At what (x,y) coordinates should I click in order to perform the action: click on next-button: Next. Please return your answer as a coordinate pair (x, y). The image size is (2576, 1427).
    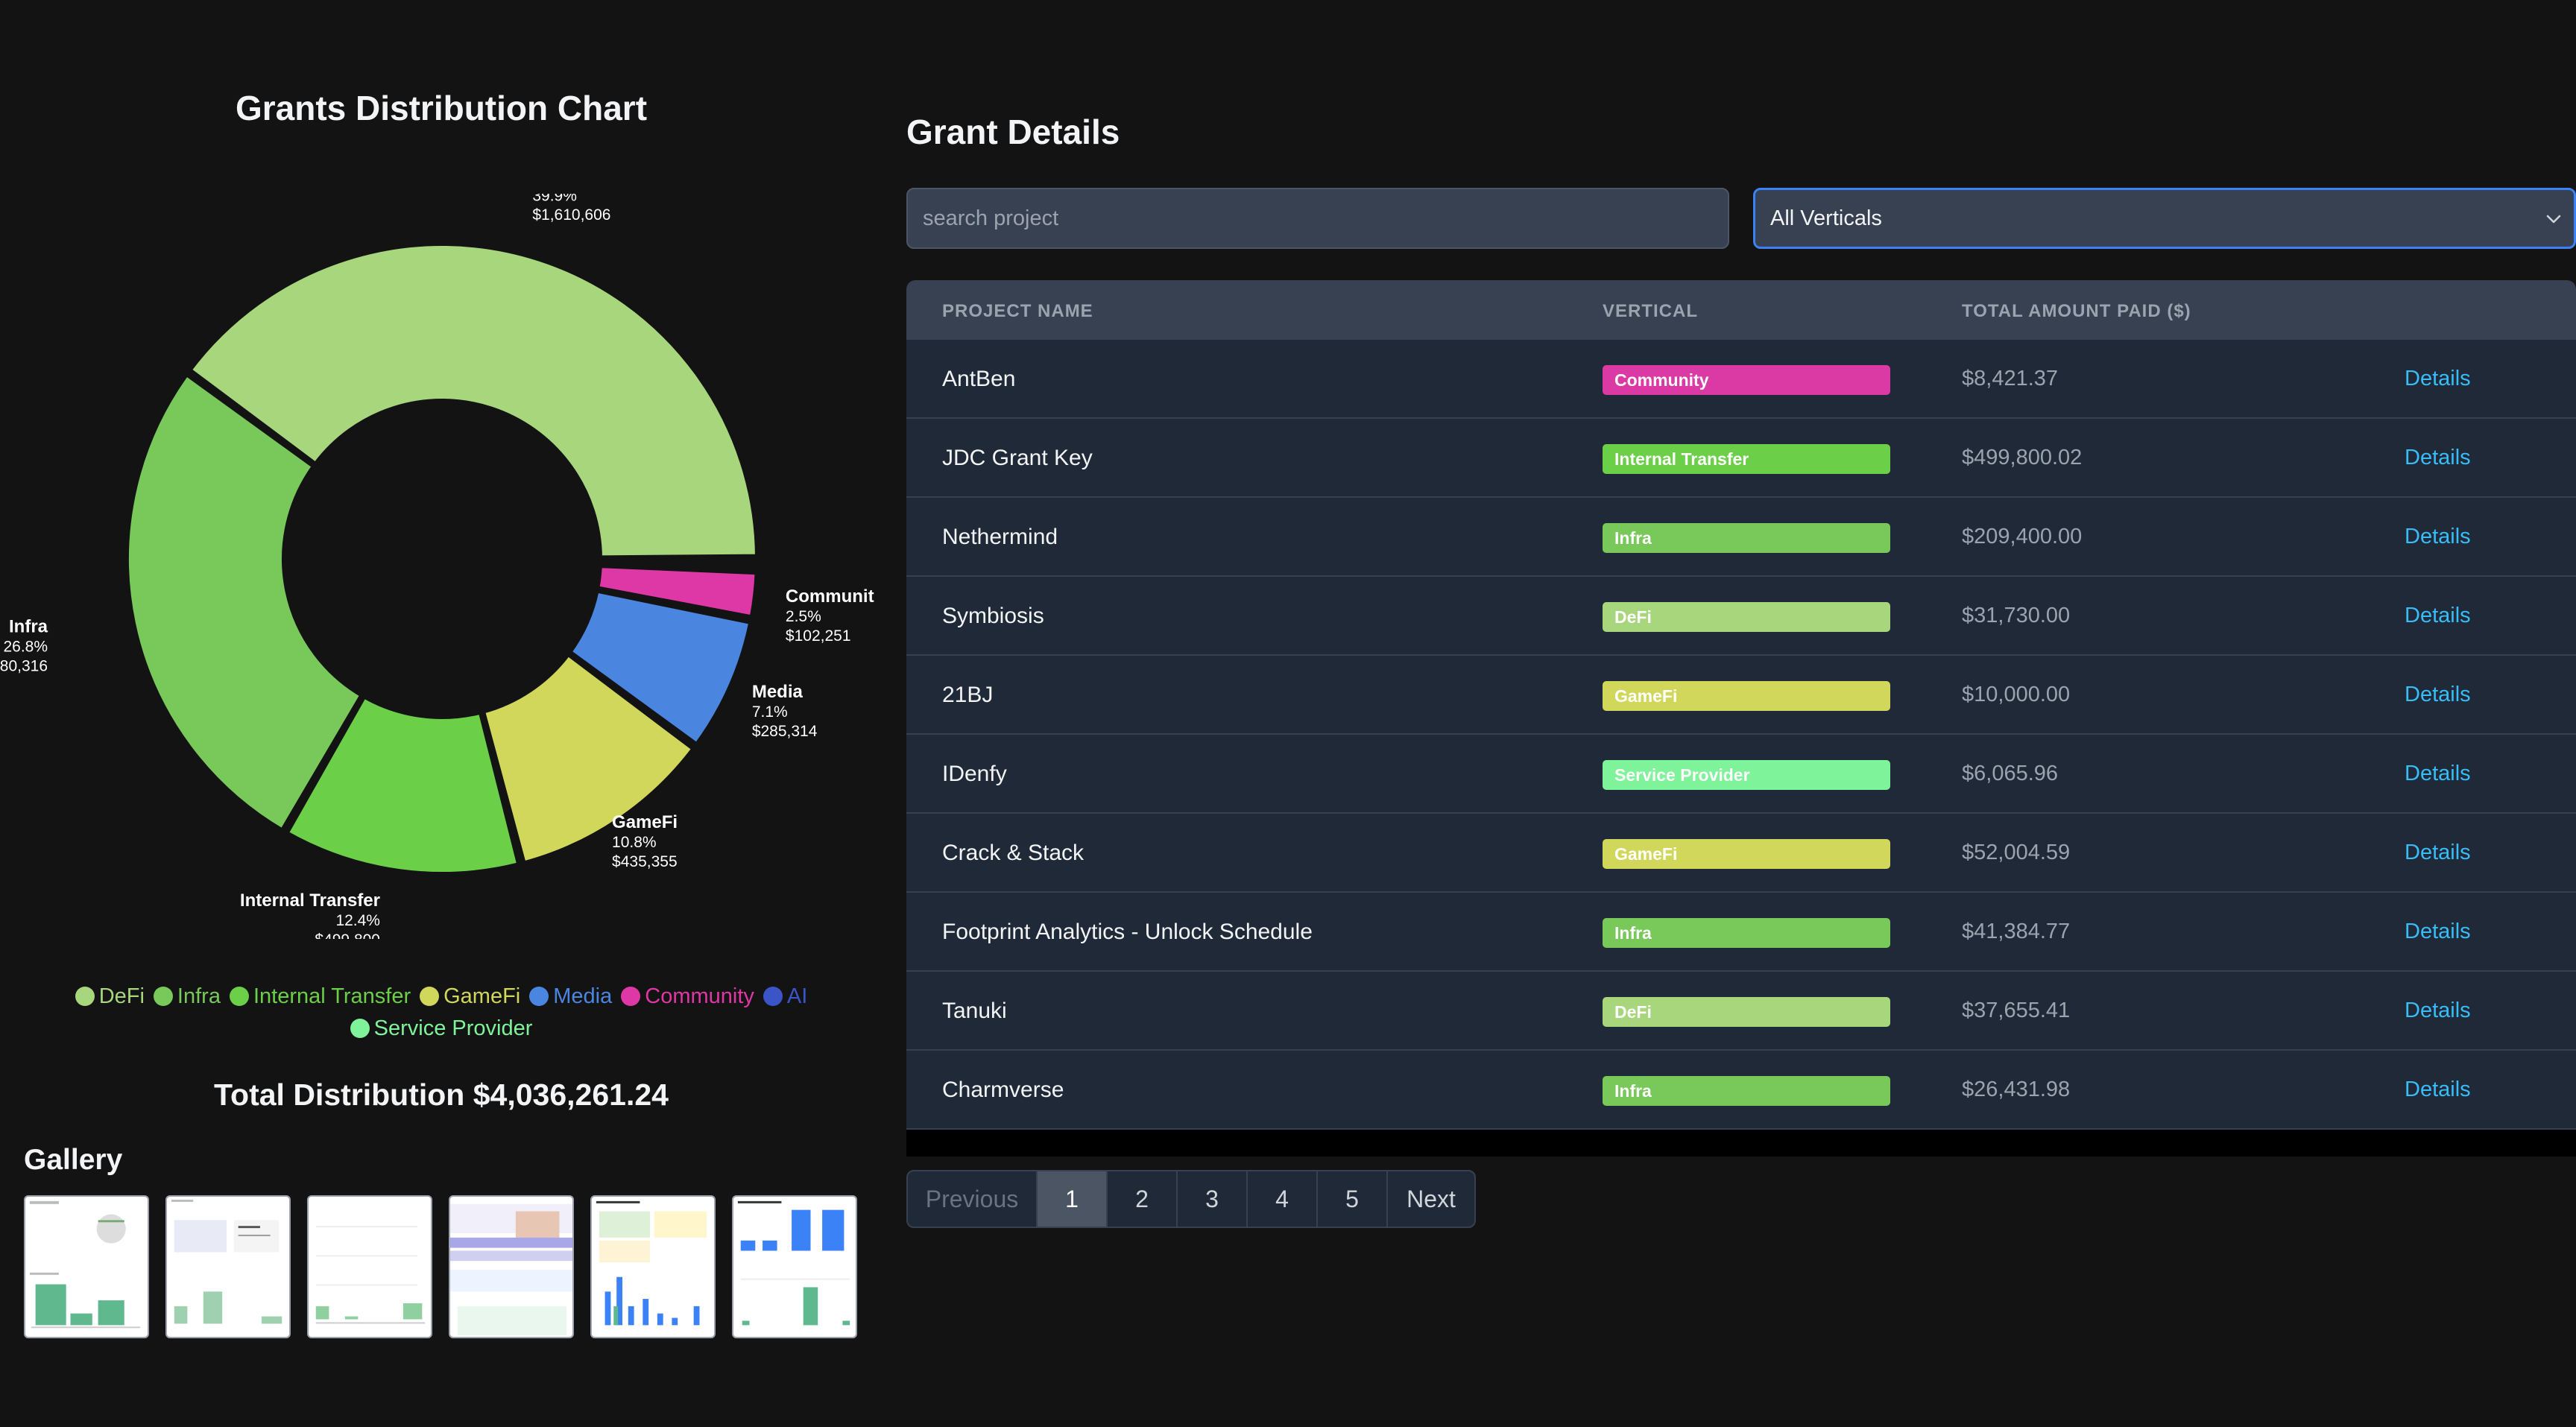
    Looking at the image, I should click on (1431, 1199).